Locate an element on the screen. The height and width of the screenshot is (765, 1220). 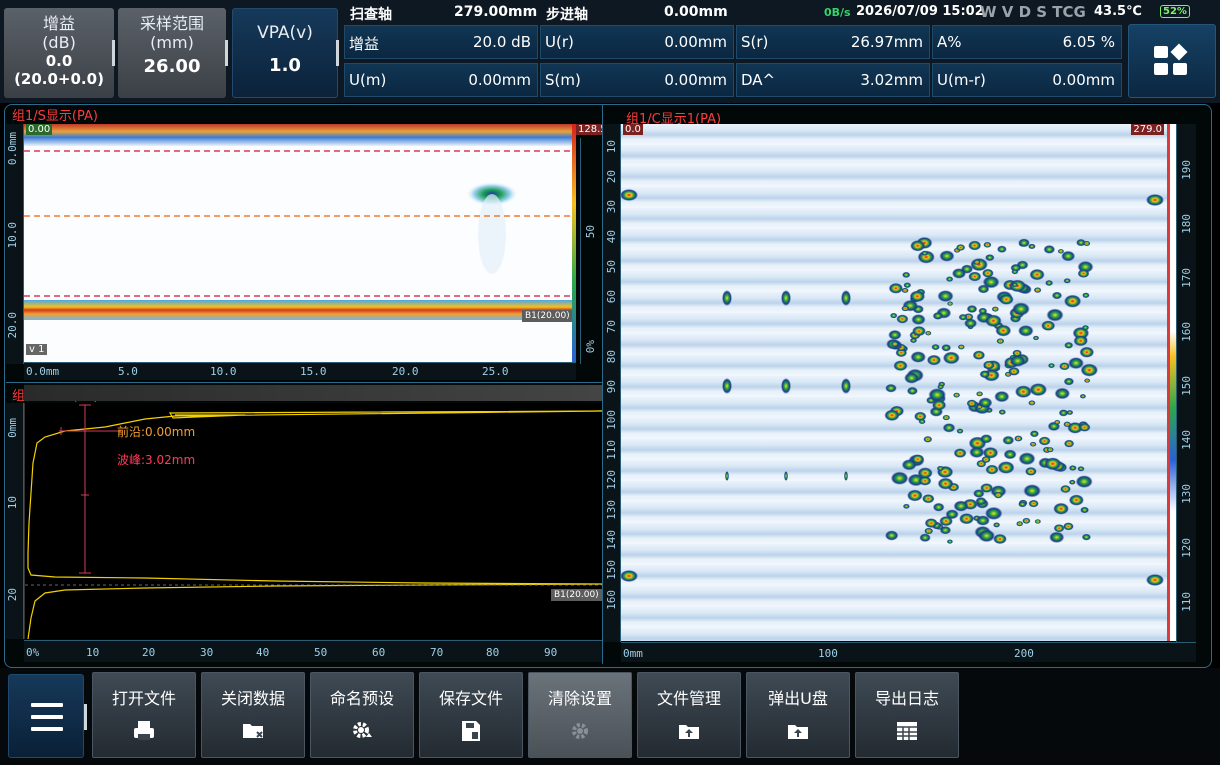
sview-y-tick-0: 0.0mm is located at coordinates (12, 149).